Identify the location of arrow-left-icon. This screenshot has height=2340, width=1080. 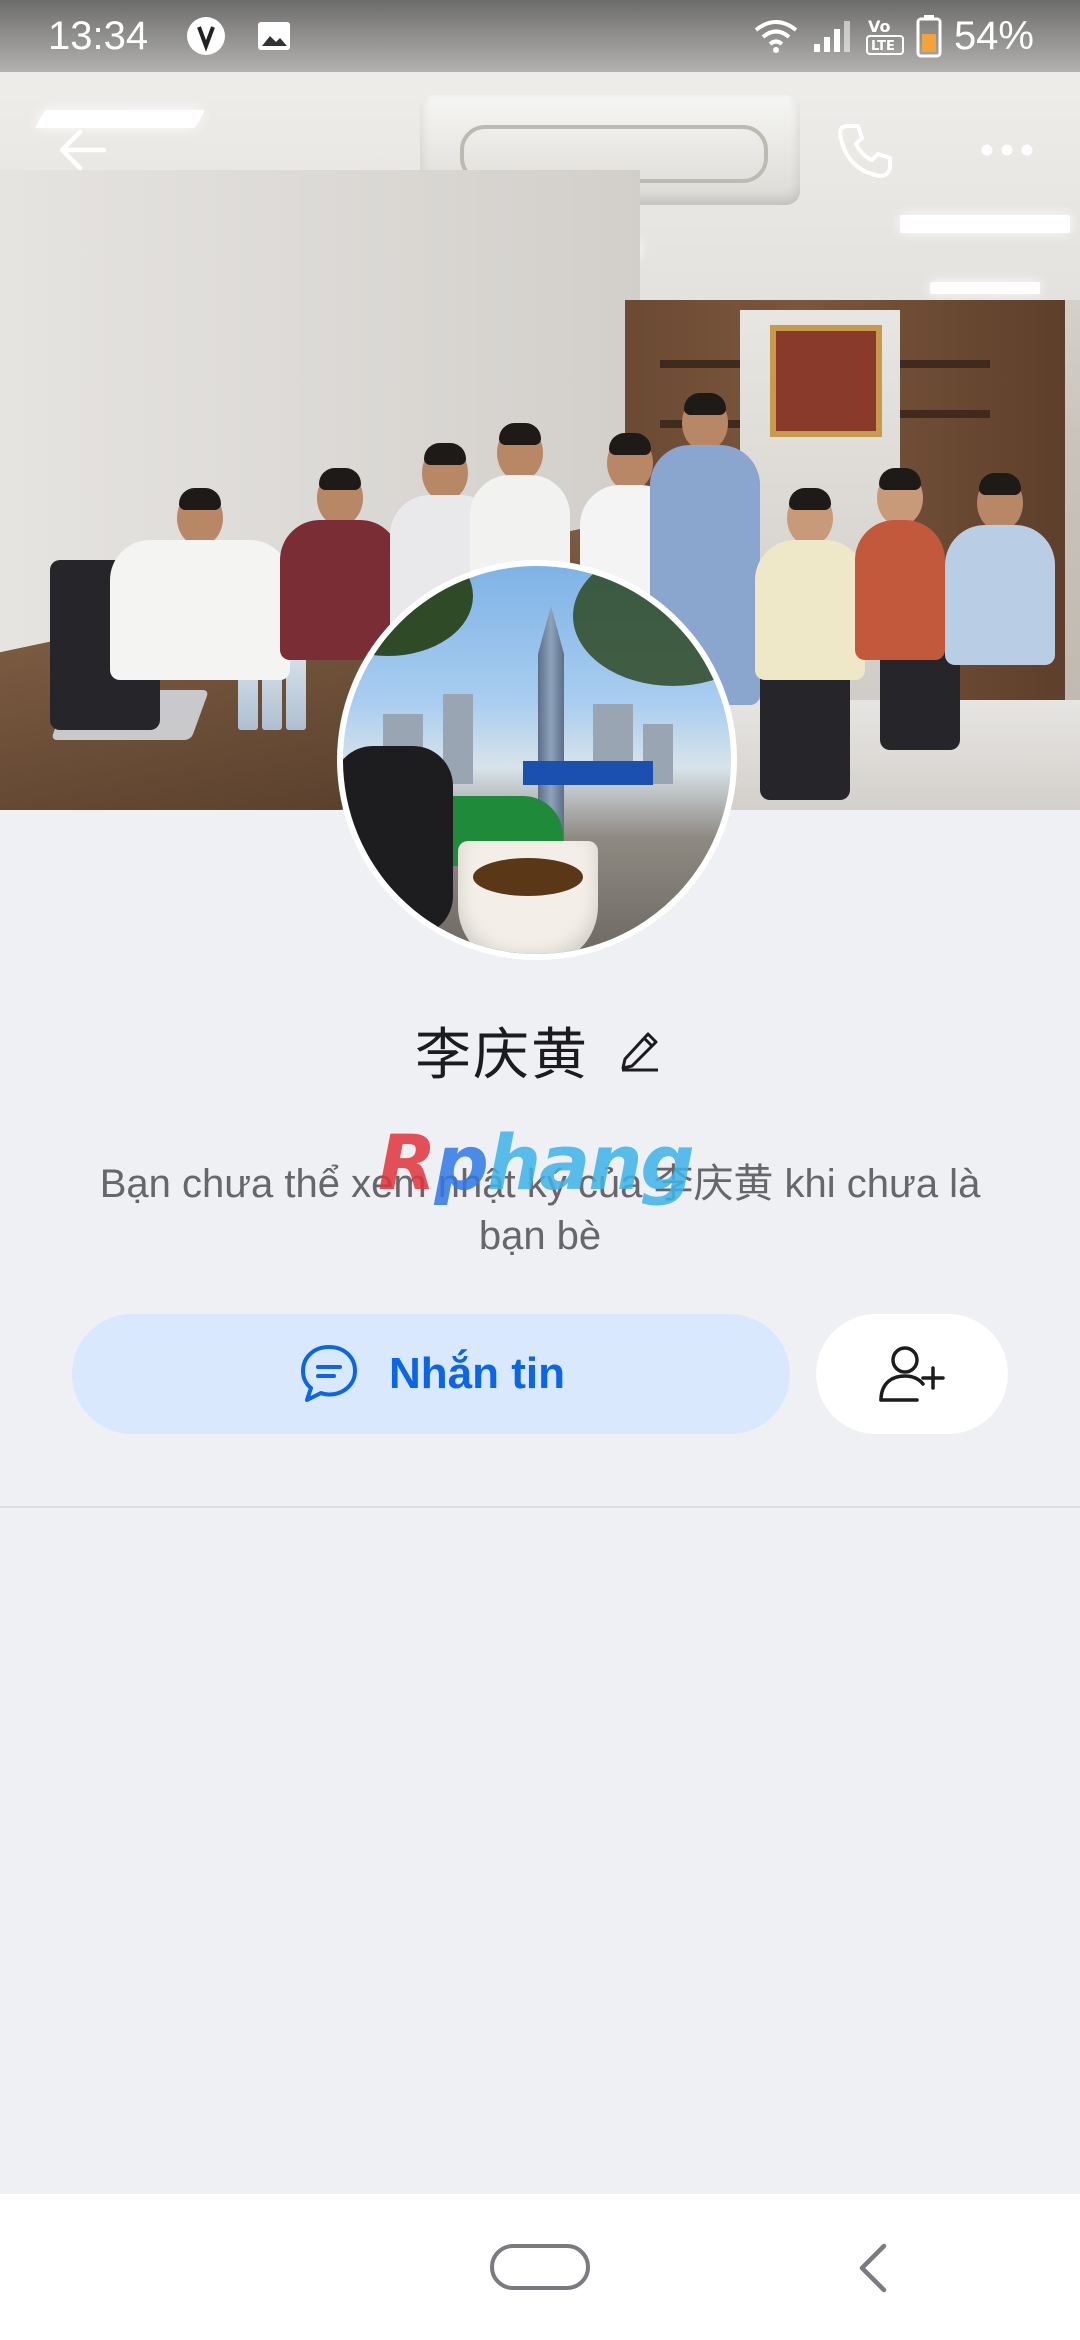
(83, 150).